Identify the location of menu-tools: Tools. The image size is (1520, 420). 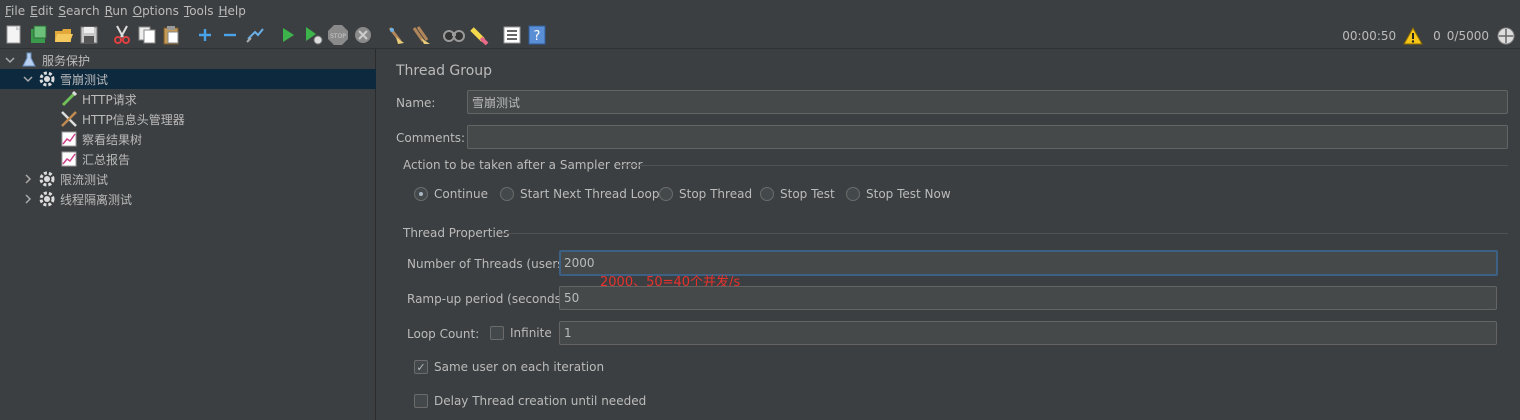
(200, 11).